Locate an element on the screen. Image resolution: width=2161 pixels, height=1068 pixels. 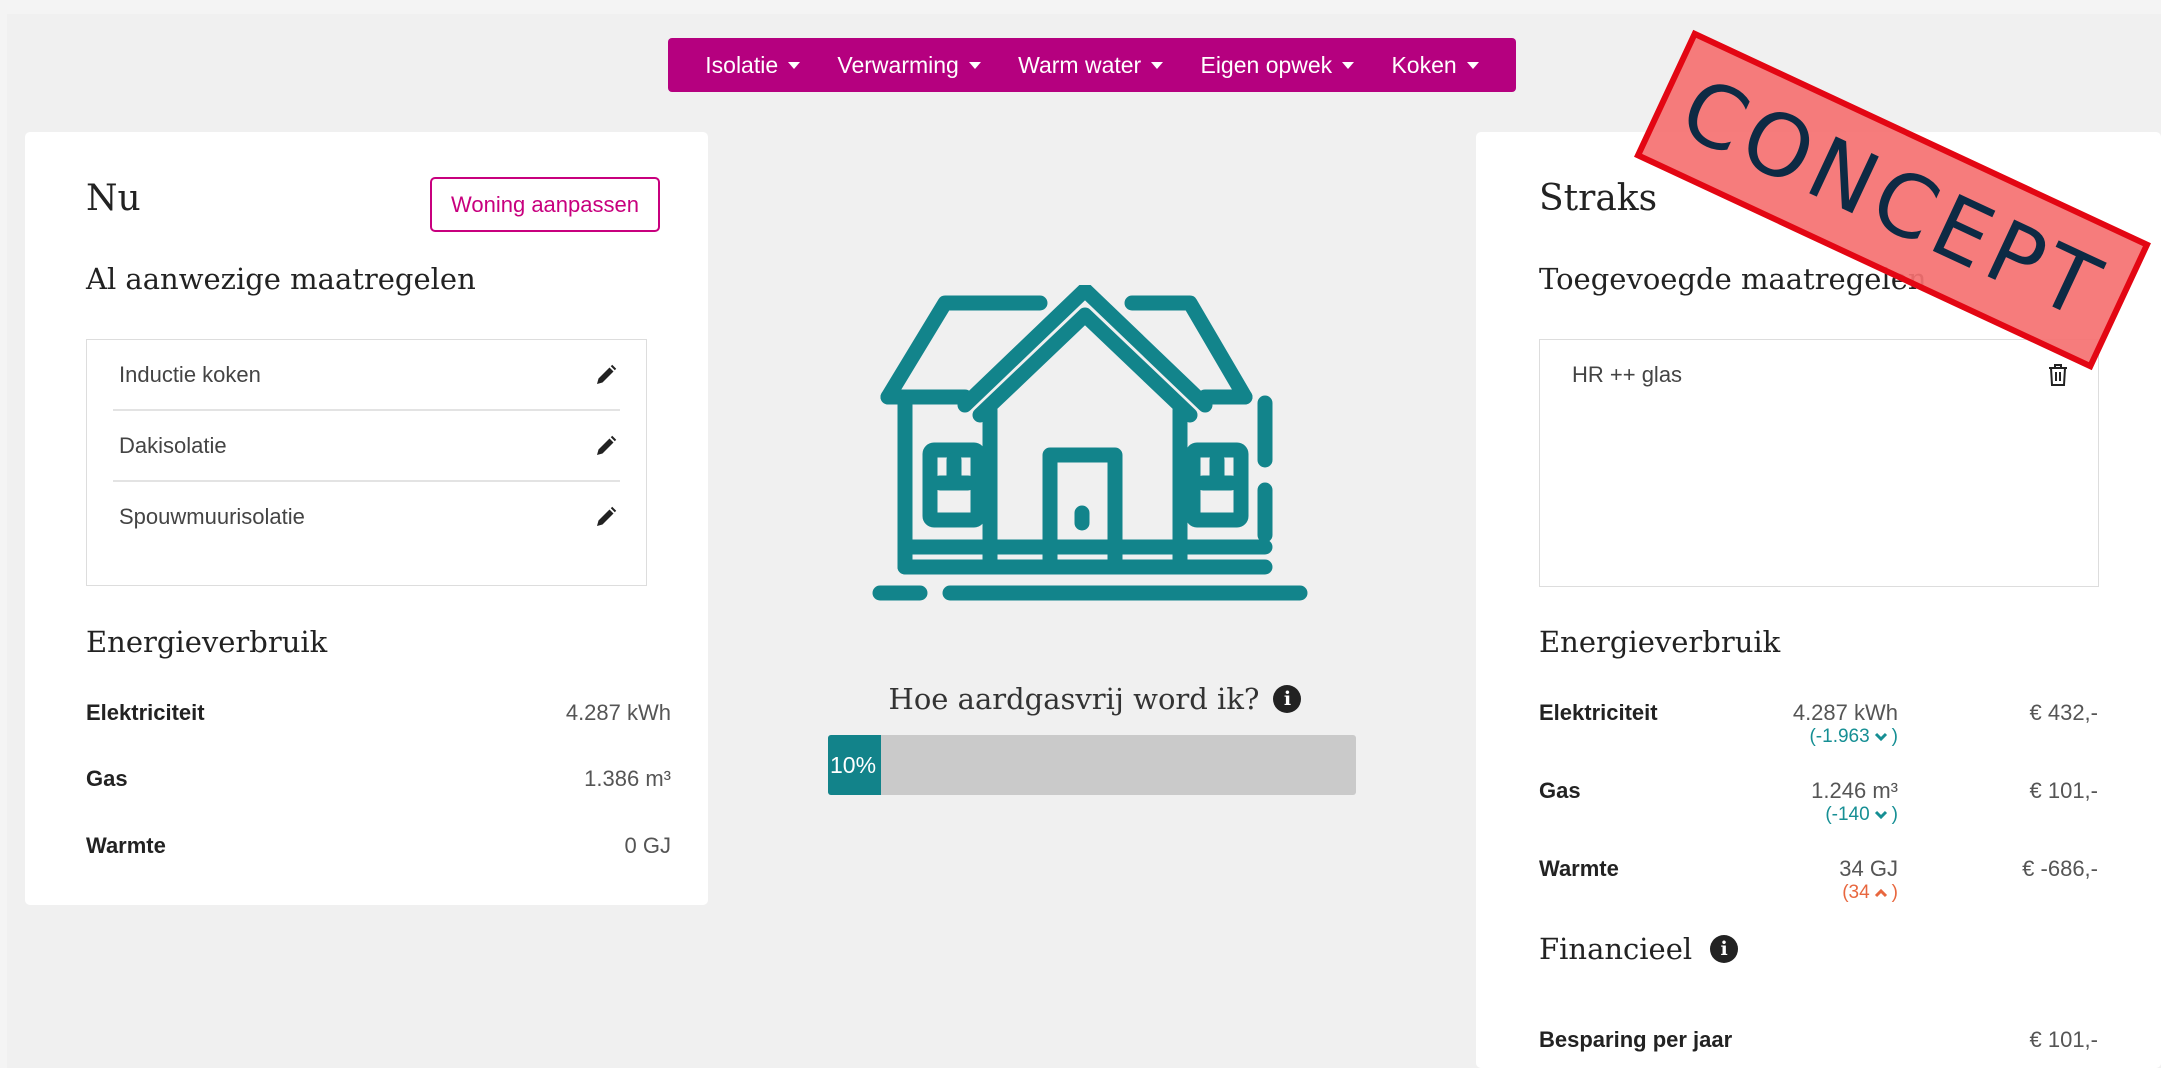
energy-row-electricity: Elektriciteit is located at coordinates (1598, 713).